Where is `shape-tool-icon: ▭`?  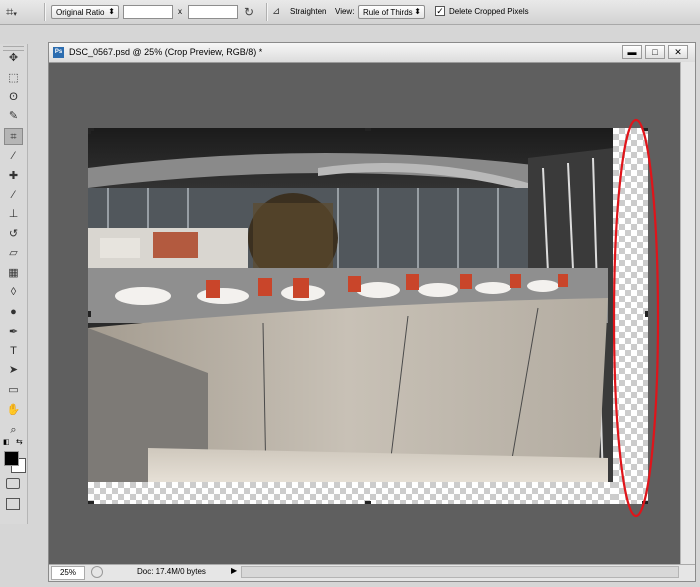 shape-tool-icon: ▭ is located at coordinates (13, 390).